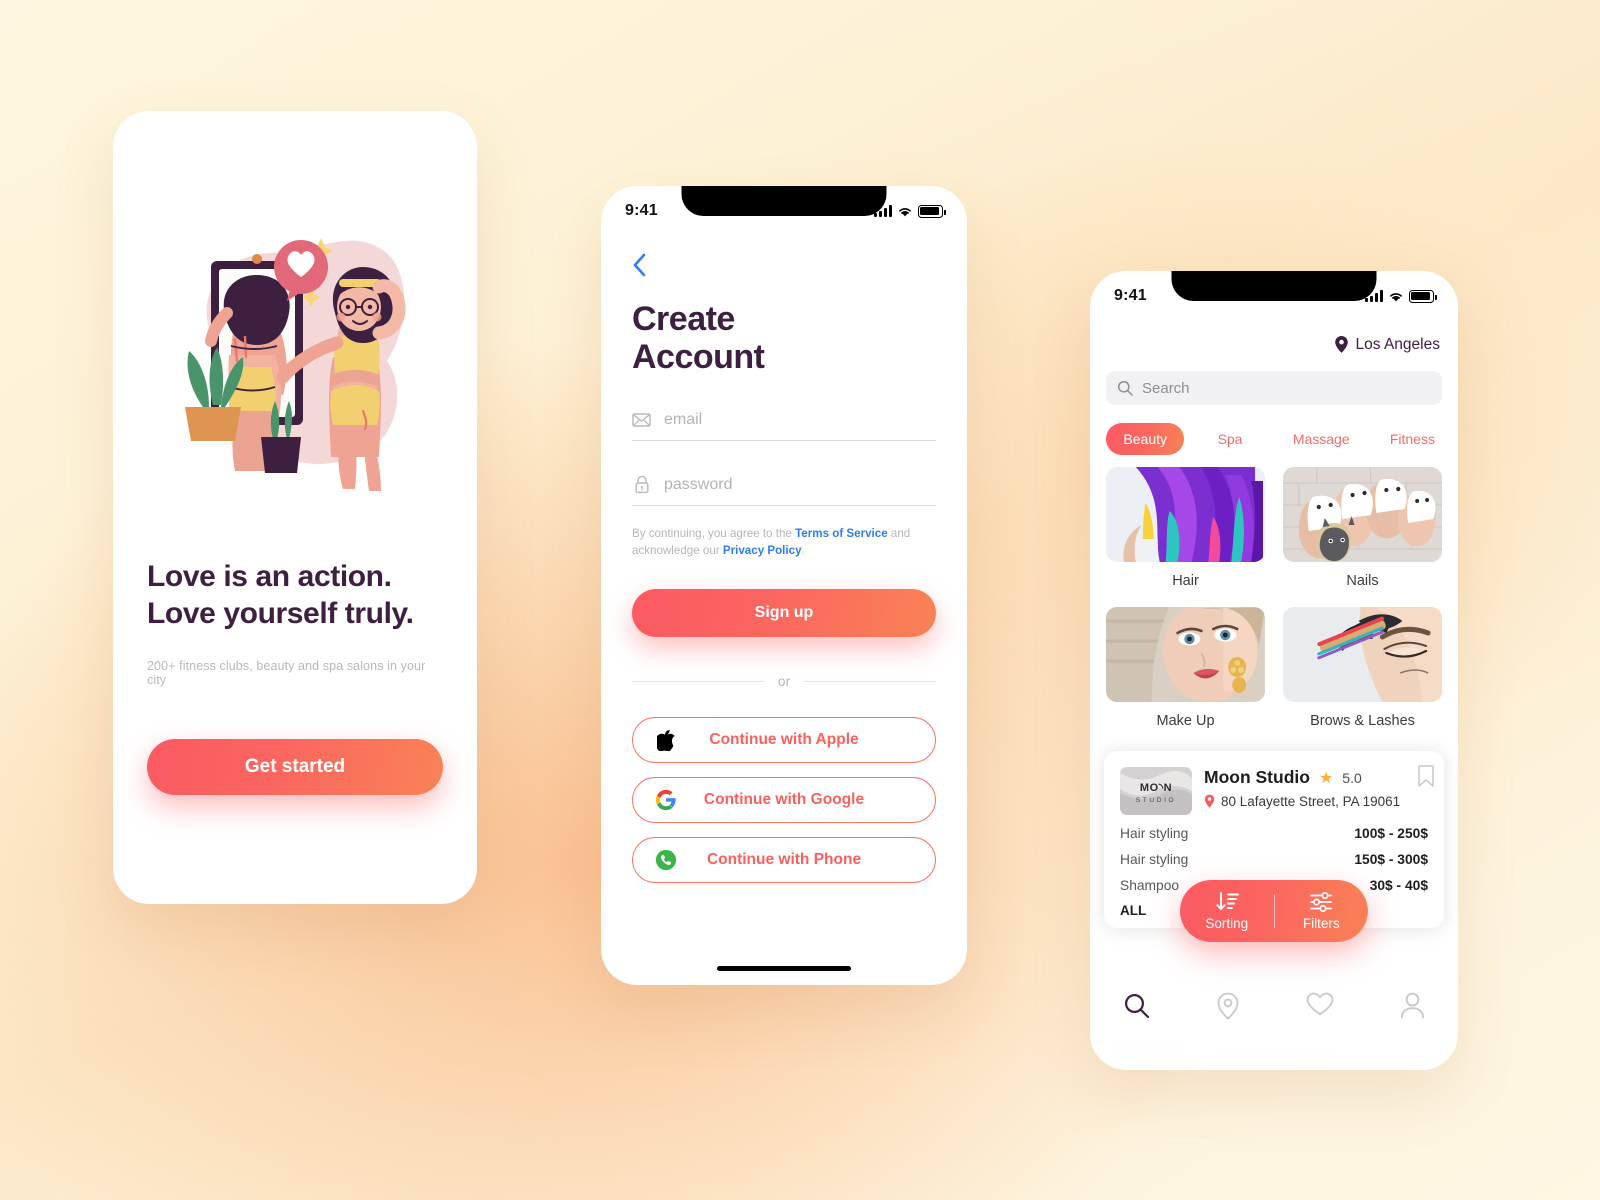 The width and height of the screenshot is (1600, 1200). I want to click on onboarding-cta-wrap: Get started, so click(295, 767).